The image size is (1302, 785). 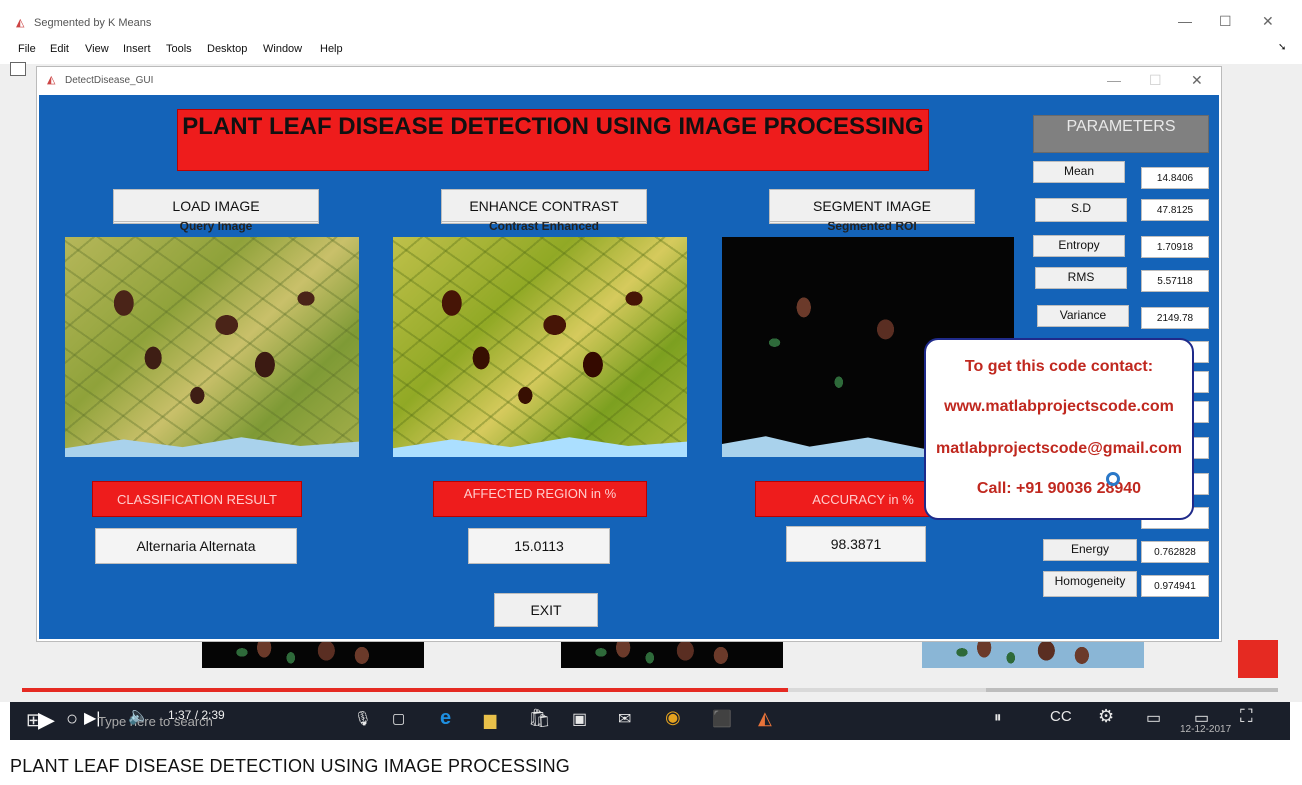 I want to click on outer-window-title: Segmented by K Means, so click(x=93, y=23).